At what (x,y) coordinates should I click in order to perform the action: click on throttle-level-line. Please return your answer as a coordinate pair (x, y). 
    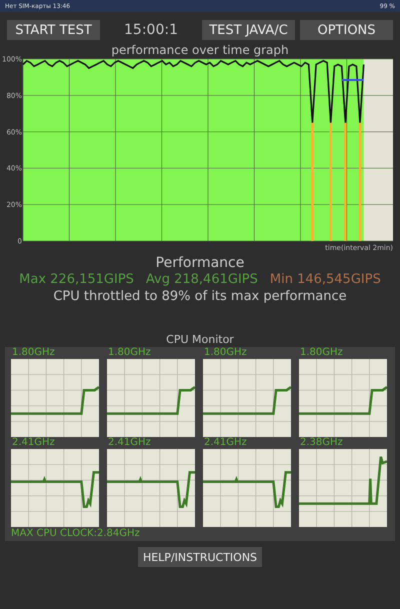
    Looking at the image, I should click on (353, 80).